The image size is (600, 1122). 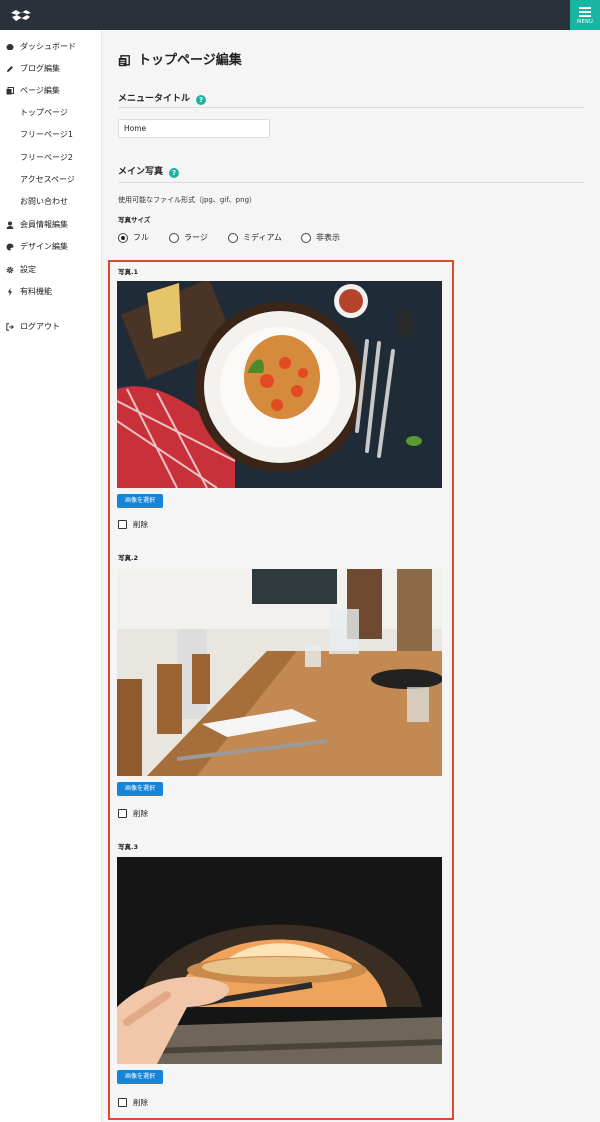 I want to click on photo-size-label: 写真サイズ, so click(x=134, y=220).